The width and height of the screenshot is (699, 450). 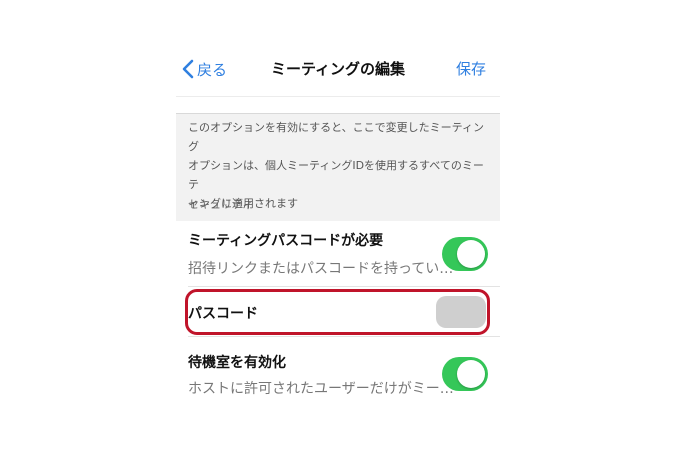 I want to click on waiting-room-toggle, so click(x=465, y=374).